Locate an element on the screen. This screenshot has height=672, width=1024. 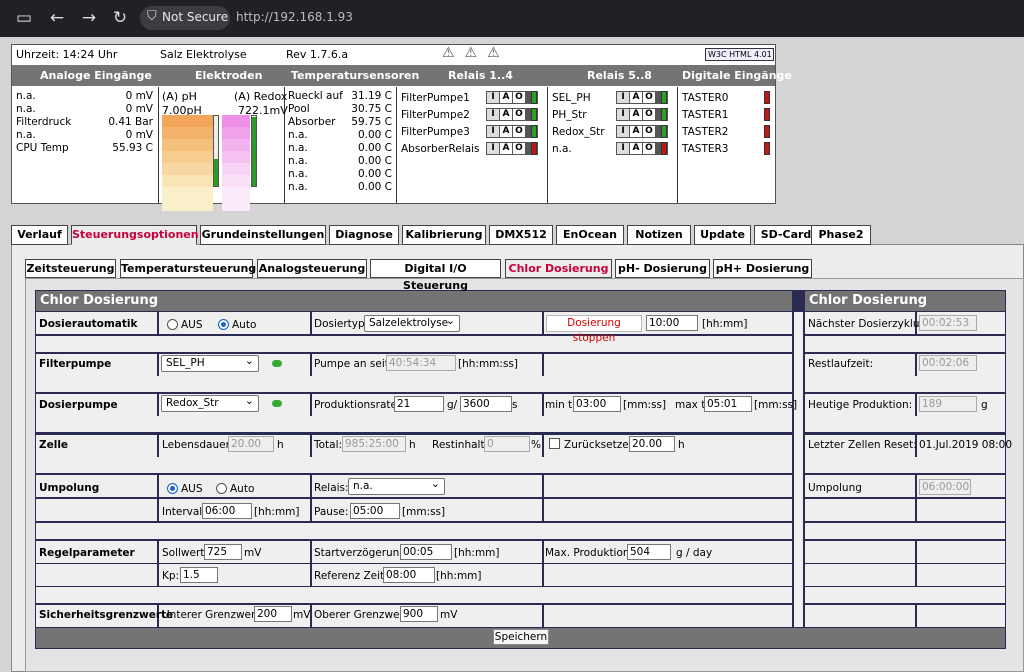
subtab-temperatursteuerung: Temperatursteuerung is located at coordinates (188, 268).